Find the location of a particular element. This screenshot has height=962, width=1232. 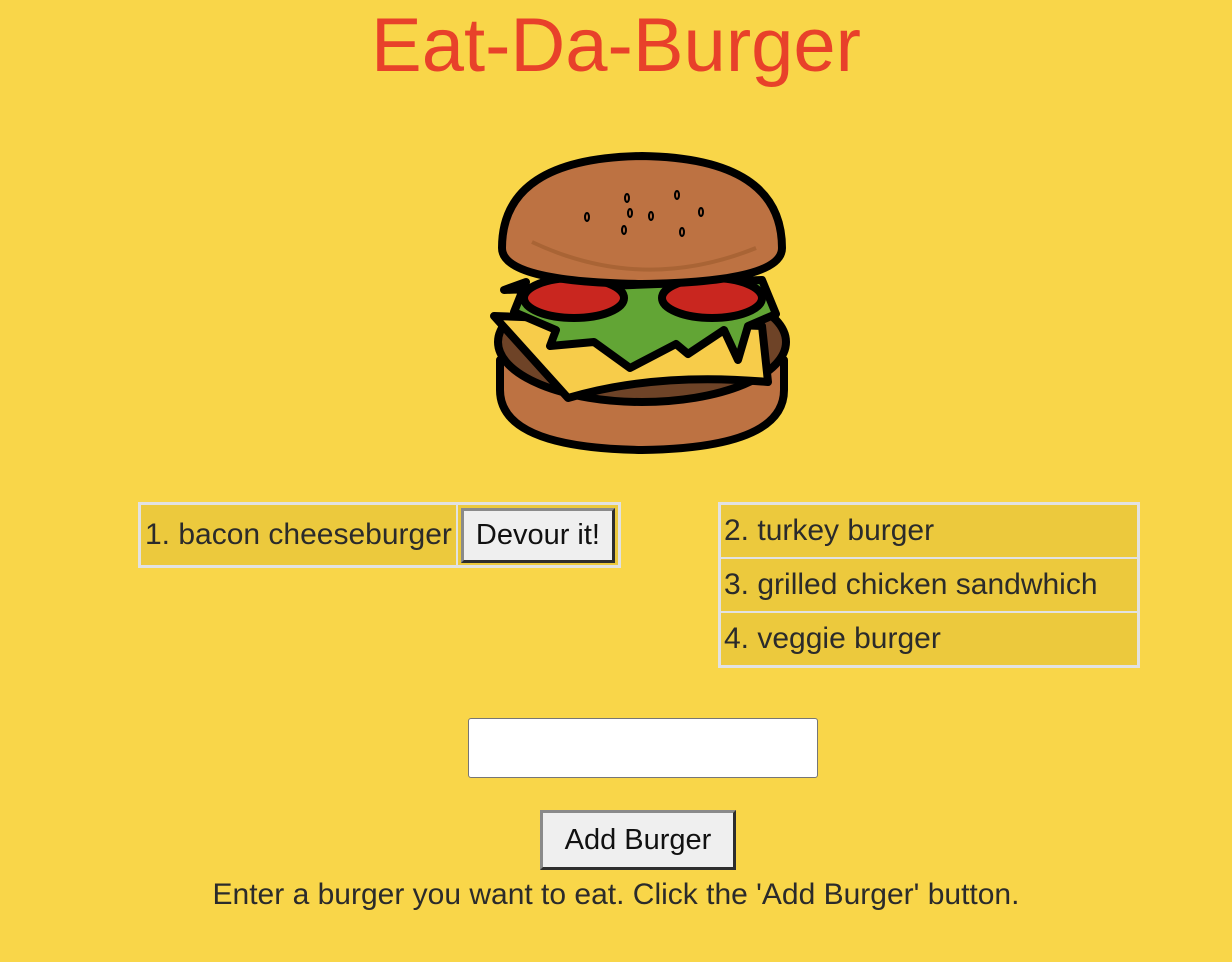

burger-icon is located at coordinates (640, 302).